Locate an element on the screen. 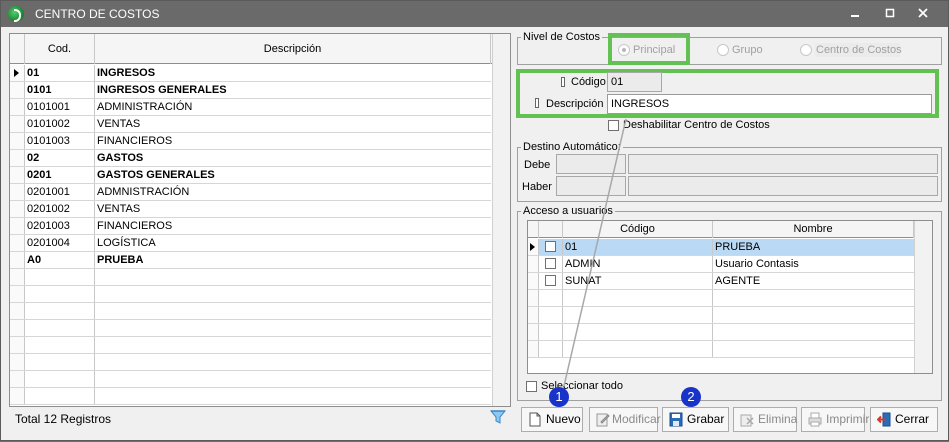  cell-descripcion: PRUEBA is located at coordinates (120, 260).